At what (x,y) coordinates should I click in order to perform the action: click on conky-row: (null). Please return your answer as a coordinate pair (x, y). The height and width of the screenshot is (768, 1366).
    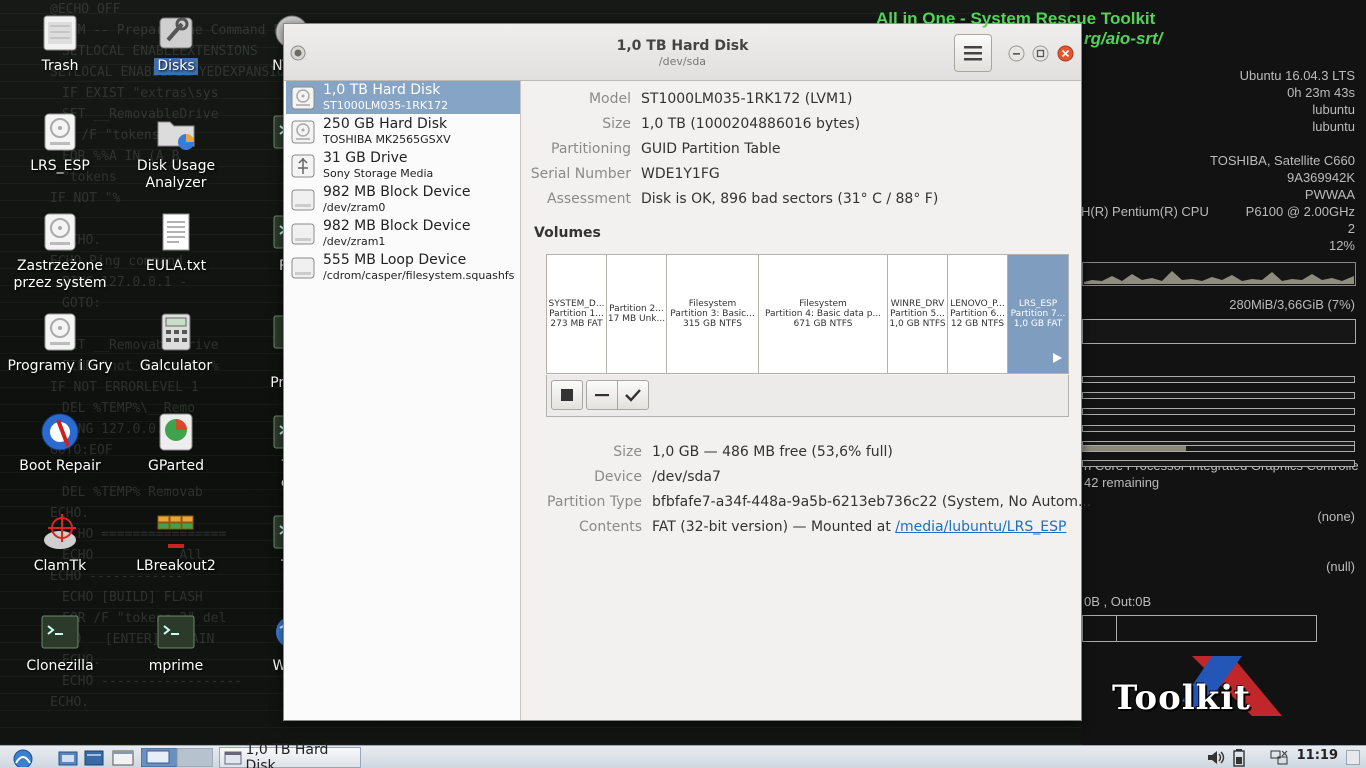
    Looking at the image, I should click on (1340, 566).